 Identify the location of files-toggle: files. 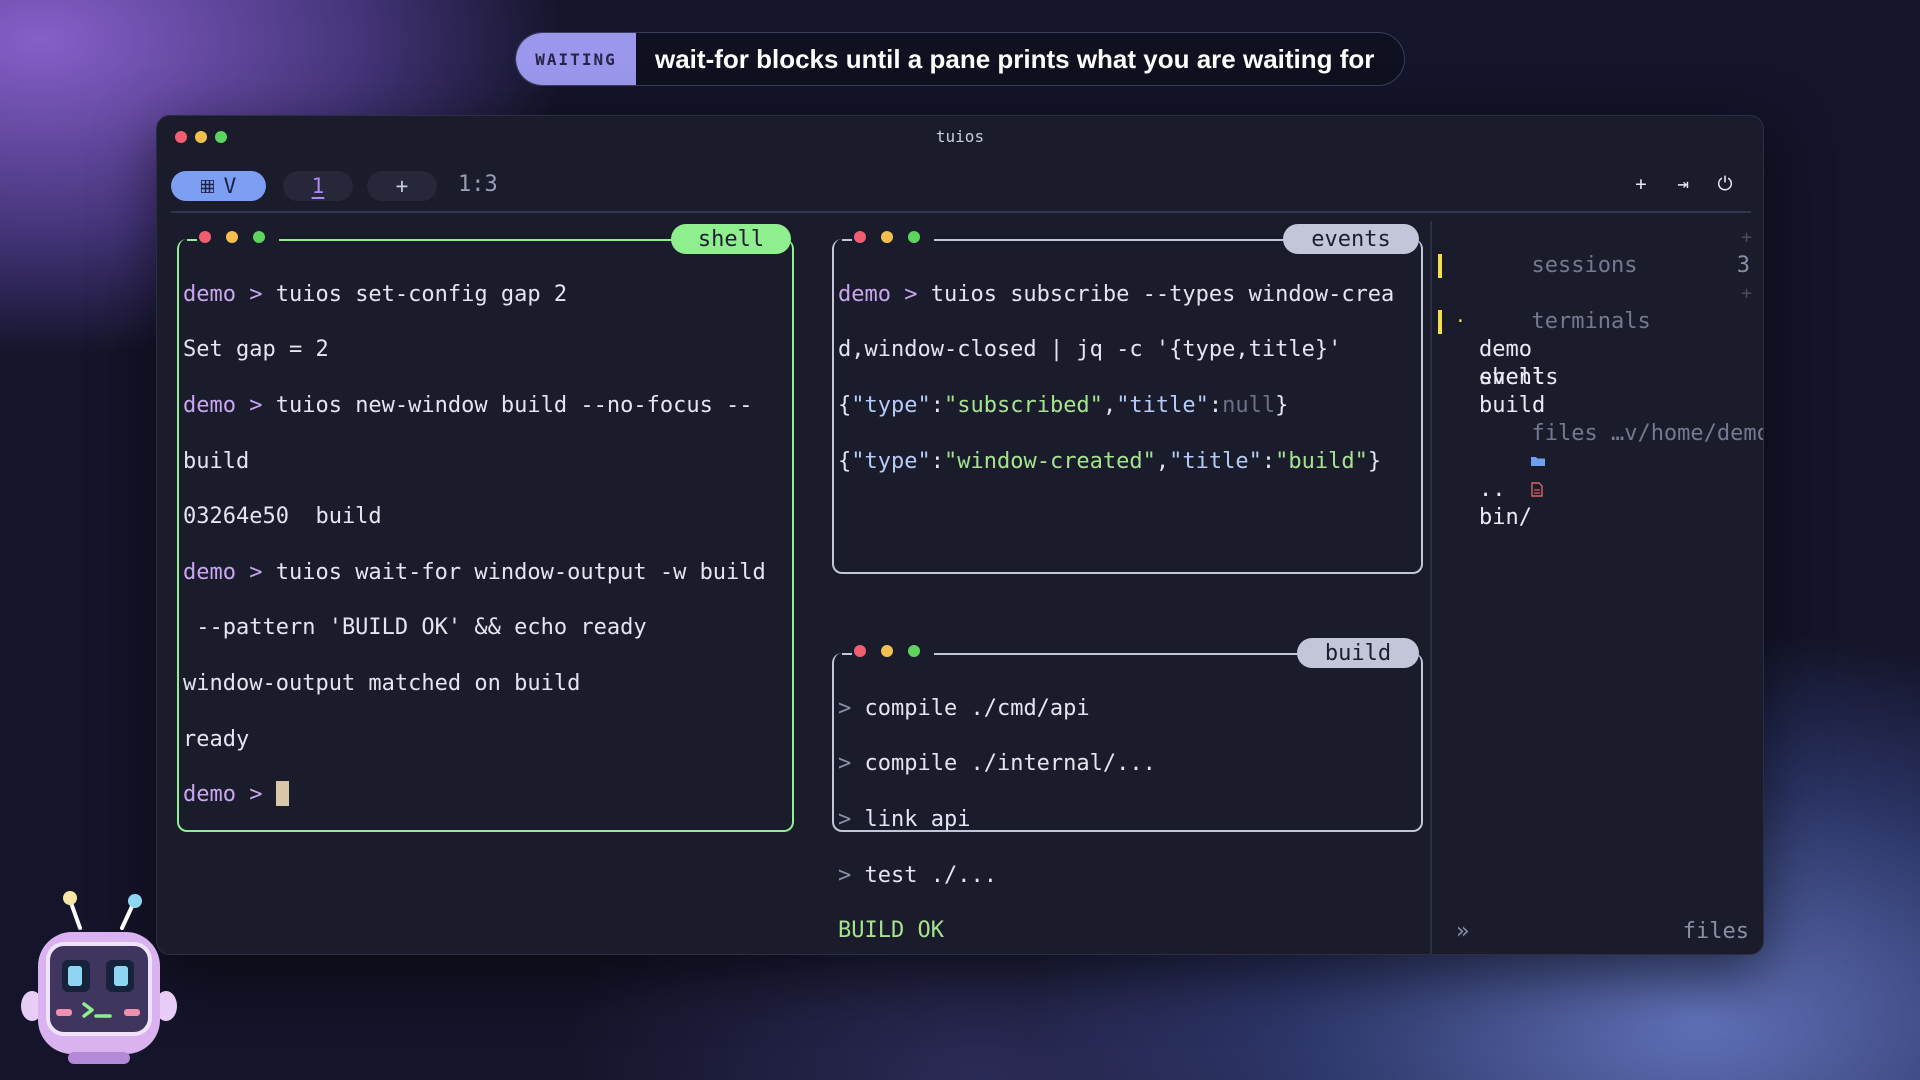
(1716, 931).